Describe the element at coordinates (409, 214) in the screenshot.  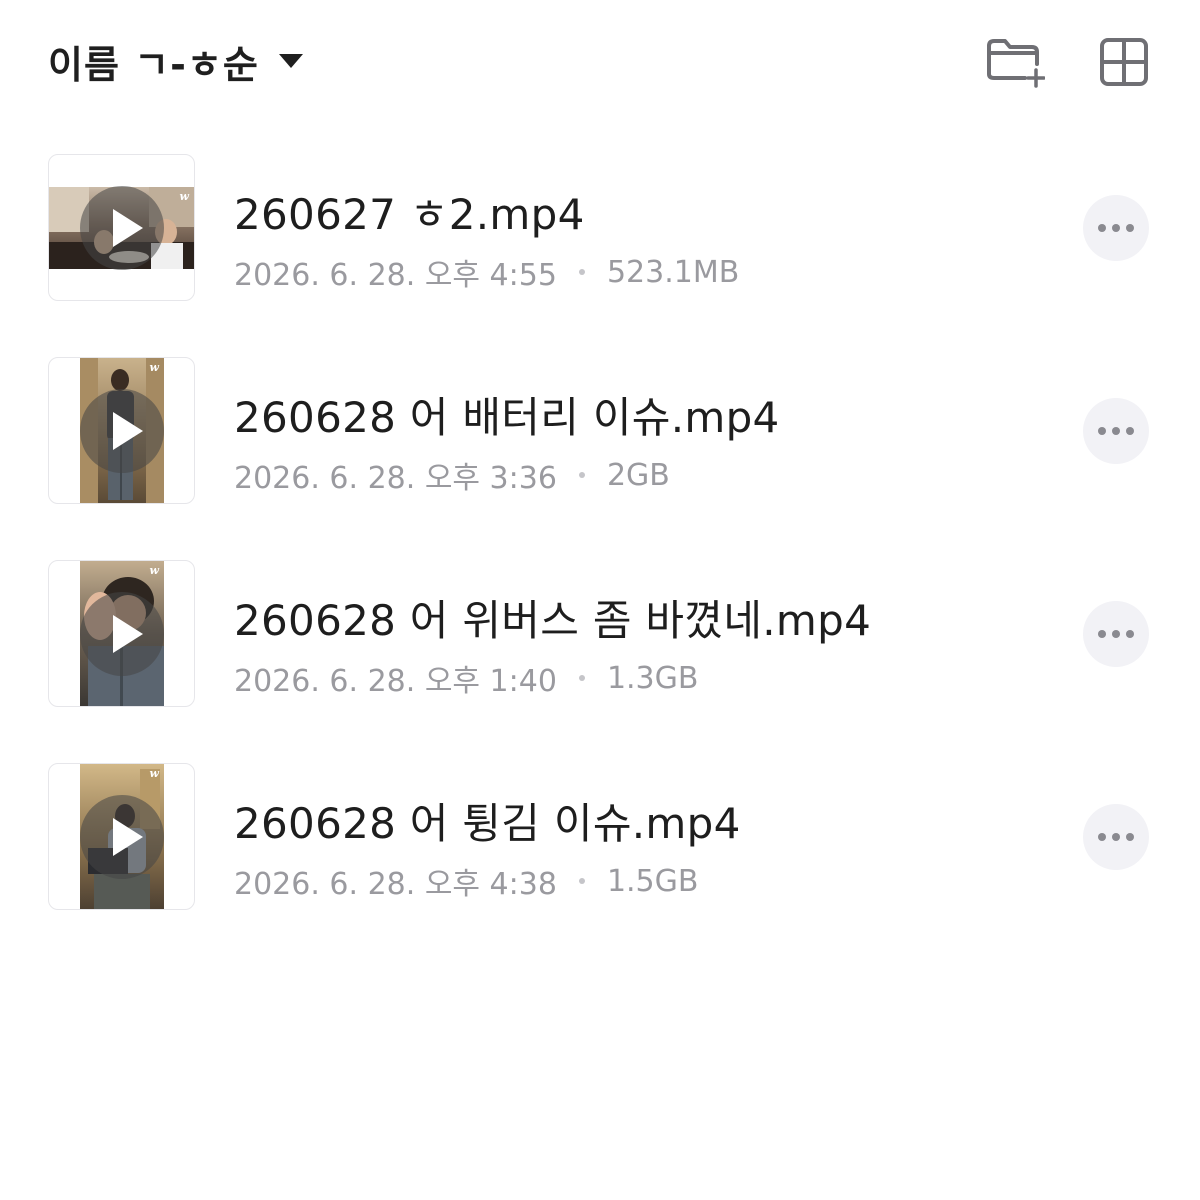
I see `file-name: 260627 ㅎ2.mp4` at that location.